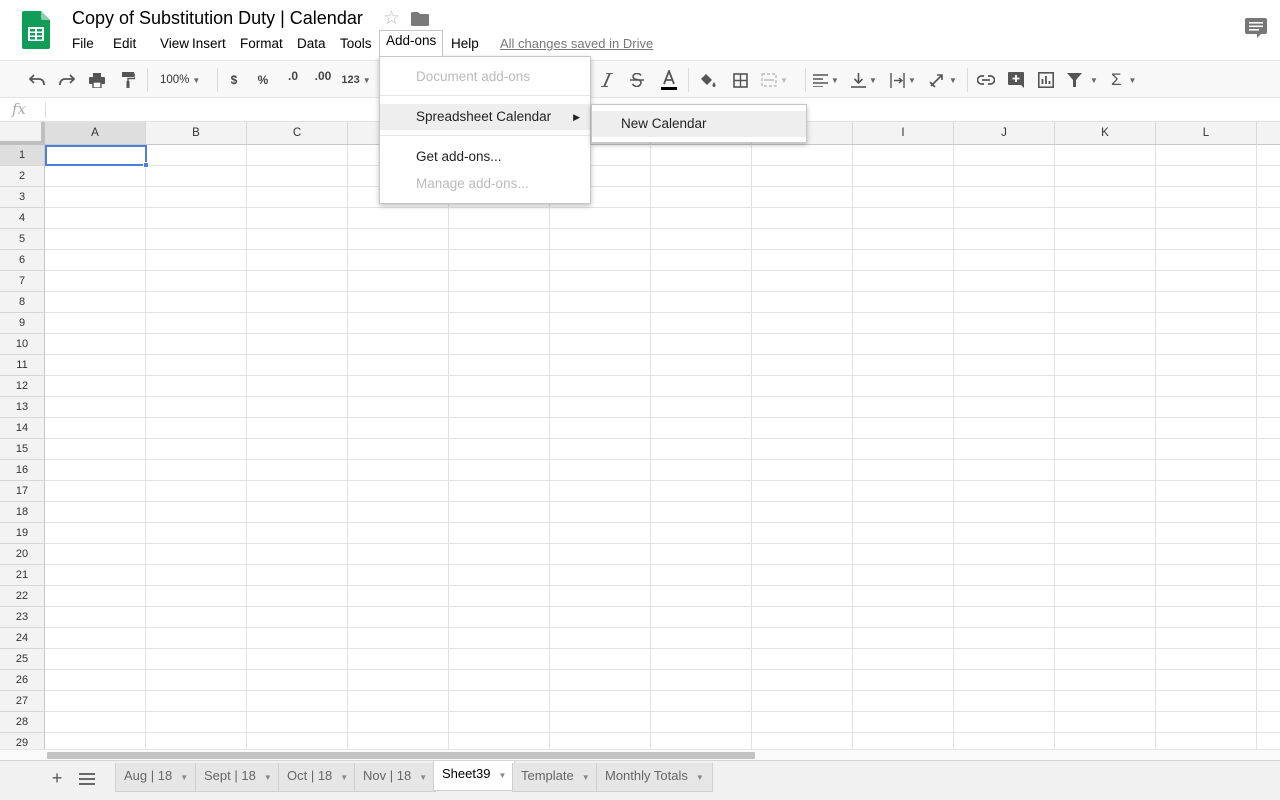 The image size is (1280, 800). What do you see at coordinates (1268, 133) in the screenshot?
I see `column-header-m: M` at bounding box center [1268, 133].